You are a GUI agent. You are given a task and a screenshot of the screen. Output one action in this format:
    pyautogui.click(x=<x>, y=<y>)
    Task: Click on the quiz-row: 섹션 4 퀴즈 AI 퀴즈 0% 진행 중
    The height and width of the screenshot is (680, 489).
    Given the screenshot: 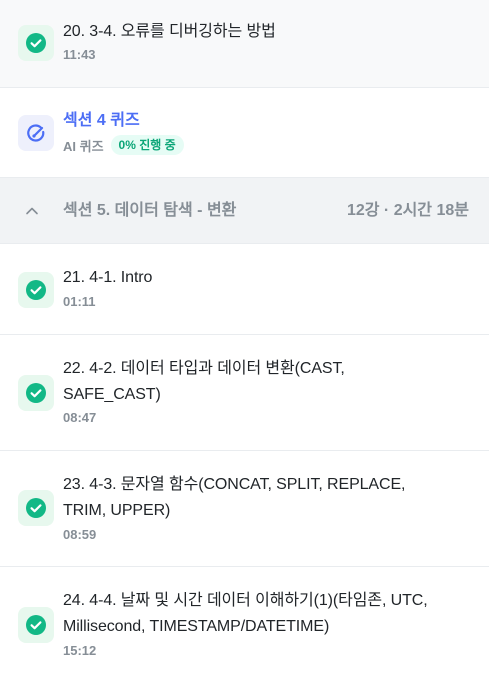 What is the action you would take?
    pyautogui.click(x=244, y=133)
    